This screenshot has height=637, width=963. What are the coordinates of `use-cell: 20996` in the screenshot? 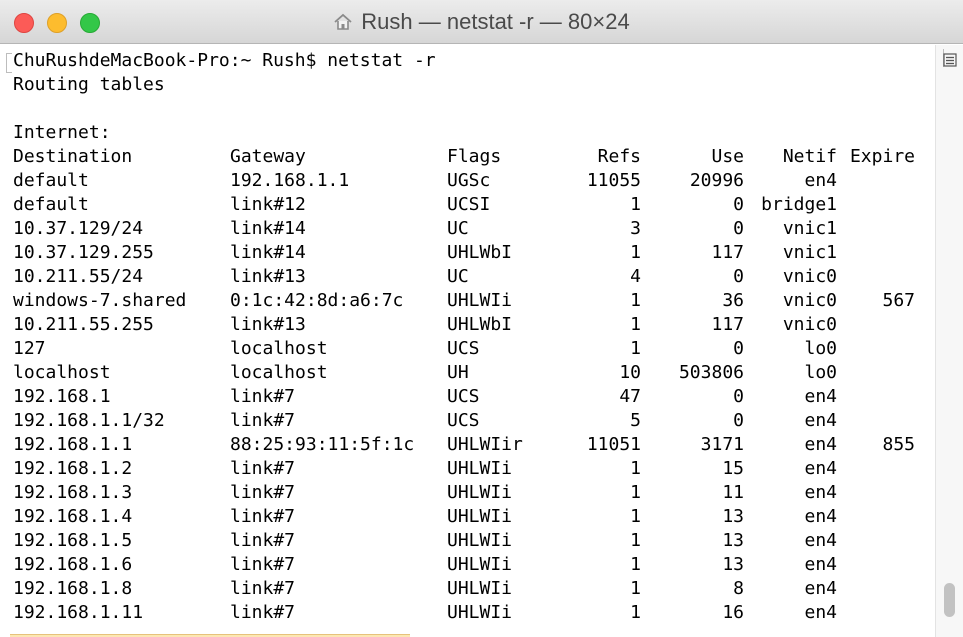 It's located at (716, 180).